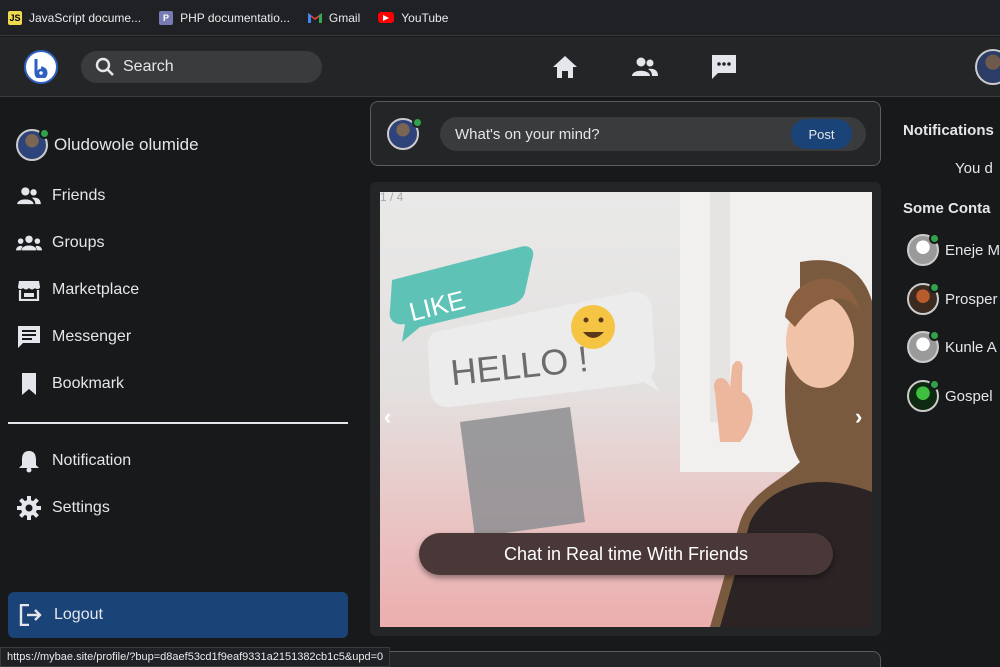 The height and width of the screenshot is (667, 1000). I want to click on sidebar-divider, so click(178, 423).